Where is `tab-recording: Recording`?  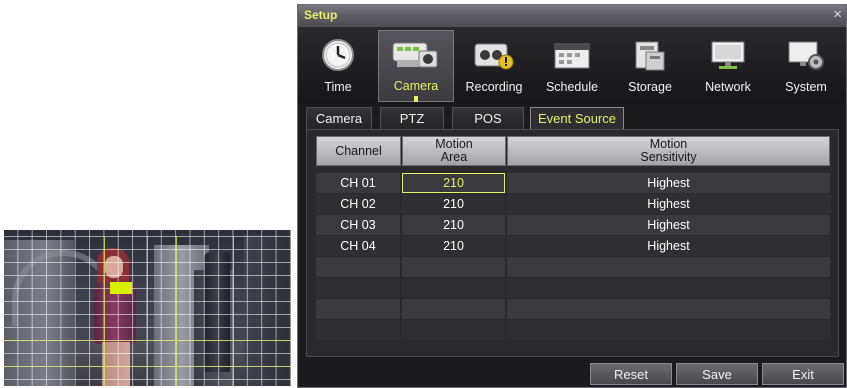
tab-recording: Recording is located at coordinates (494, 66).